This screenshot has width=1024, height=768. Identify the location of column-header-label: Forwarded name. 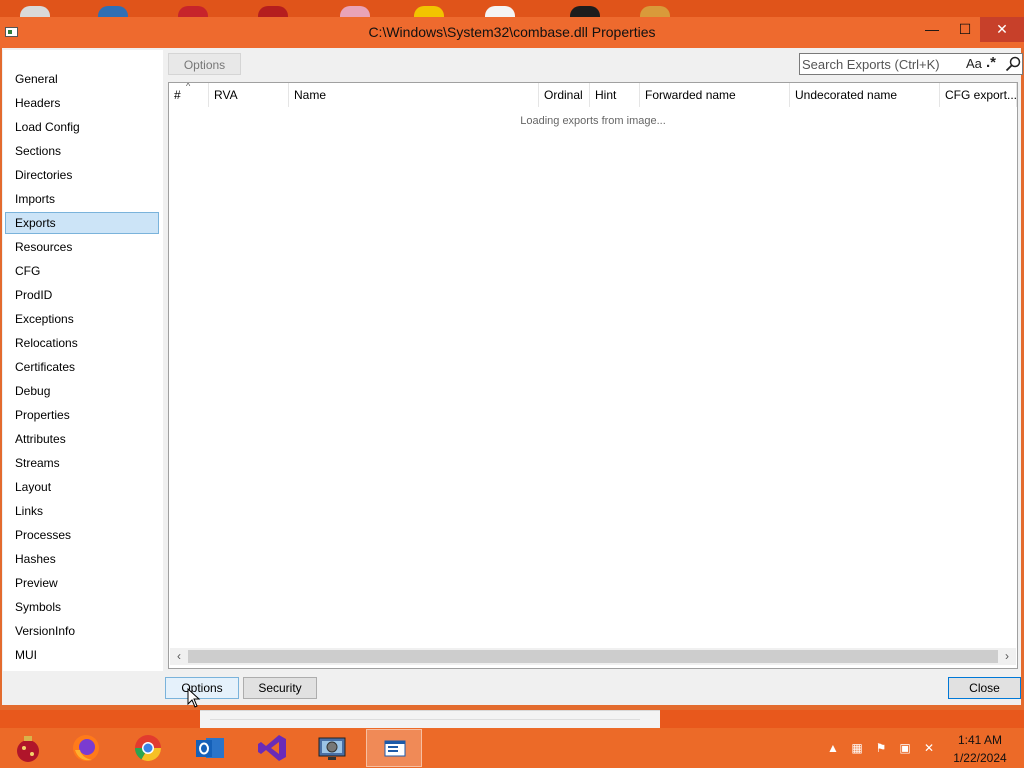
(690, 95).